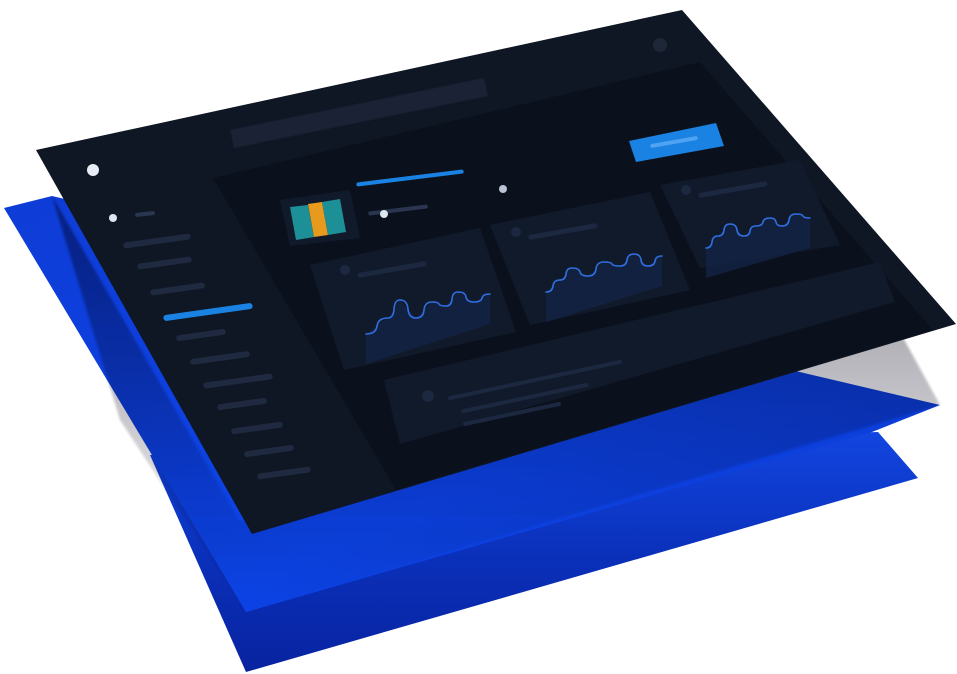 The width and height of the screenshot is (957, 674). What do you see at coordinates (113, 218) in the screenshot?
I see `sidebar-toggle-icon` at bounding box center [113, 218].